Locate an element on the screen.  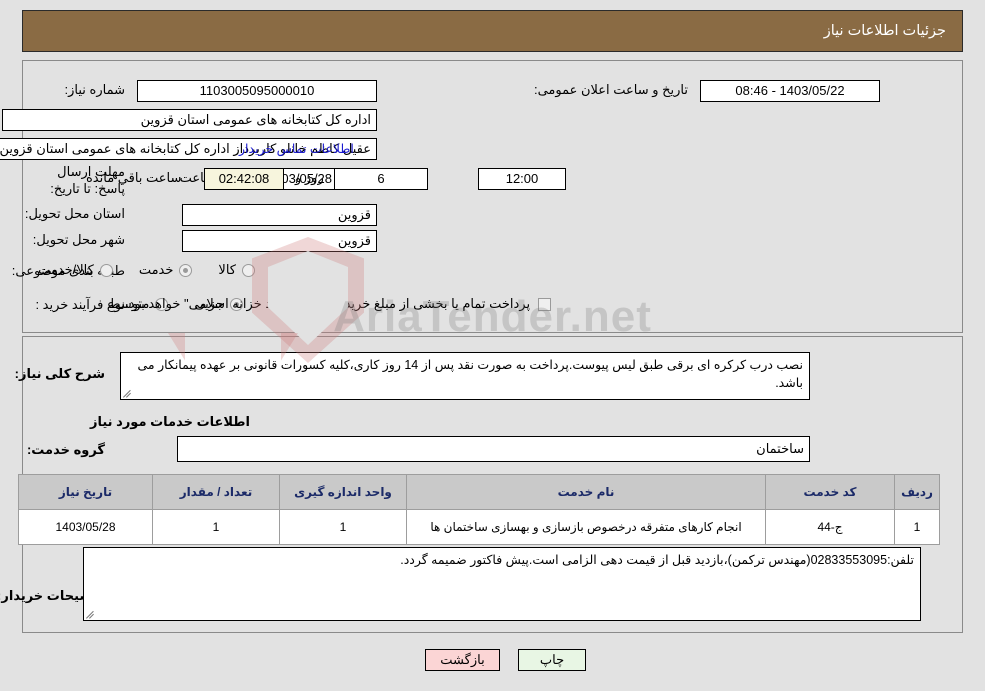
city-label-wrap: شهر محل تحویل: is located at coordinates (79, 240).